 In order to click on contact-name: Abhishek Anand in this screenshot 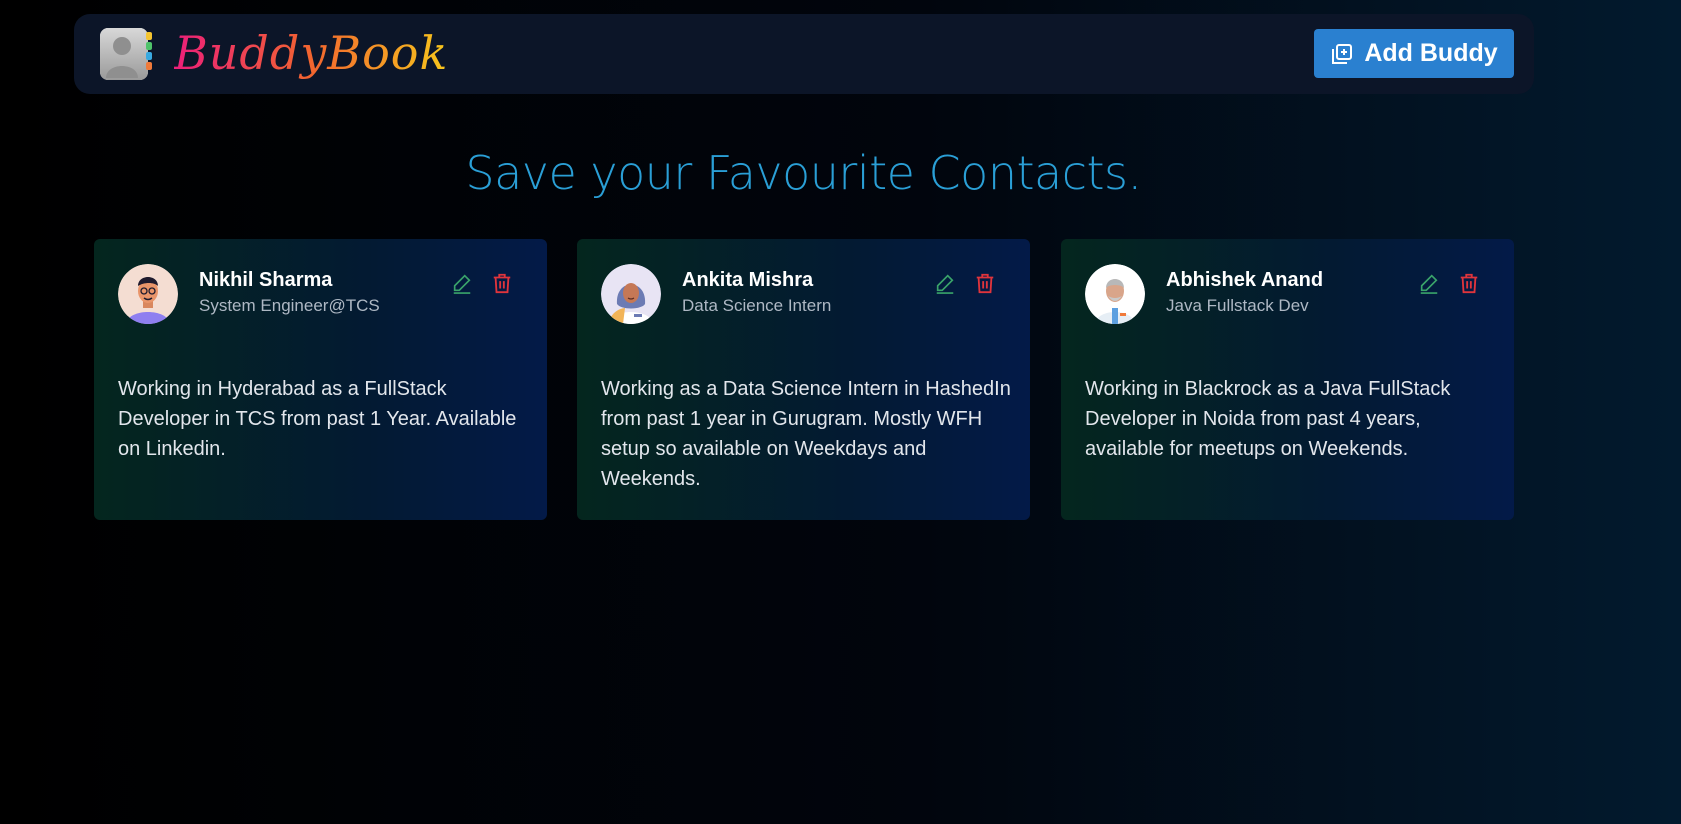, I will do `click(1245, 280)`.